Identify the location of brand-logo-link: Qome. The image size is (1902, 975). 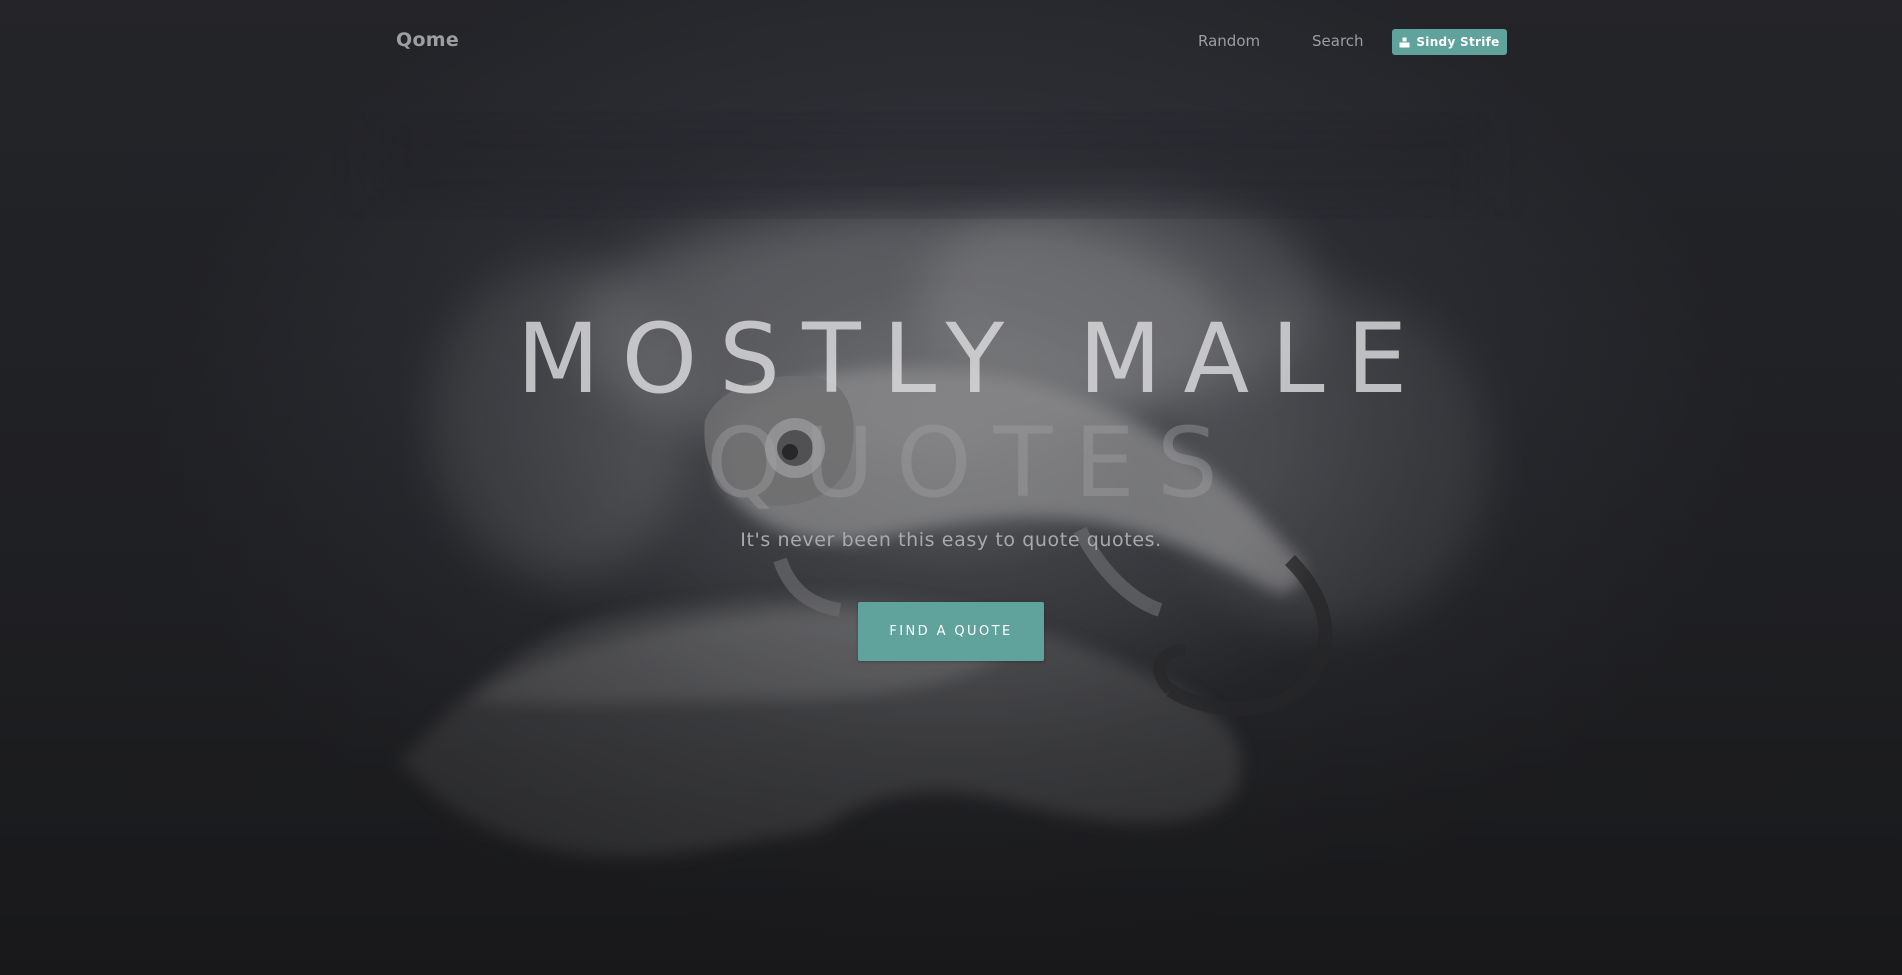
(427, 40).